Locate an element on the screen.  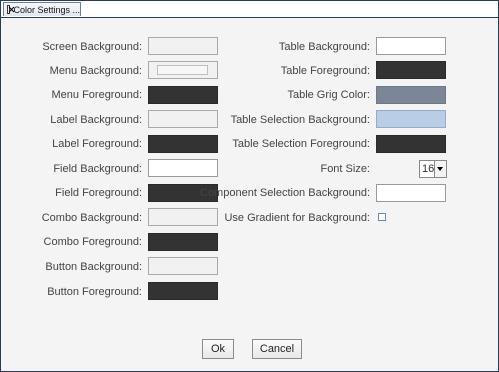
table-background-label: Table Background: is located at coordinates (324, 47).